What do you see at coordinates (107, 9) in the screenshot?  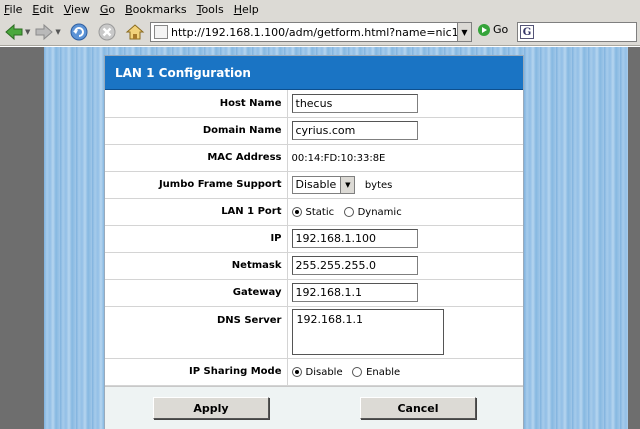 I see `menu-go: Go` at bounding box center [107, 9].